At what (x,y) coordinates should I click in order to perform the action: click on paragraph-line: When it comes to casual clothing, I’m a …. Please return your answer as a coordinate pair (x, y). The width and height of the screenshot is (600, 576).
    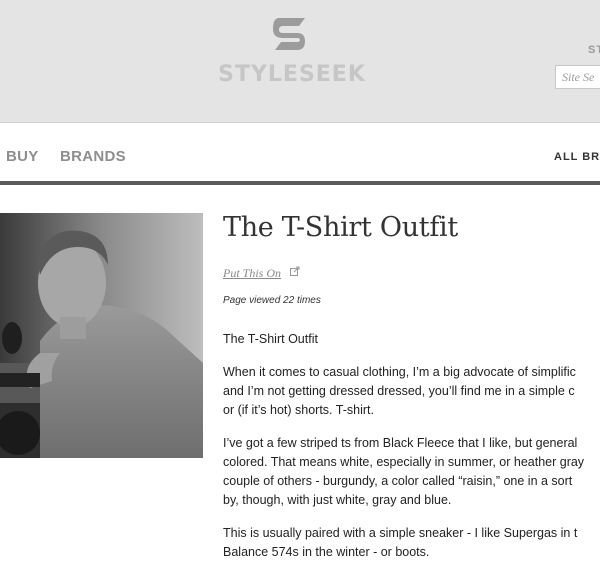
    Looking at the image, I should click on (399, 372).